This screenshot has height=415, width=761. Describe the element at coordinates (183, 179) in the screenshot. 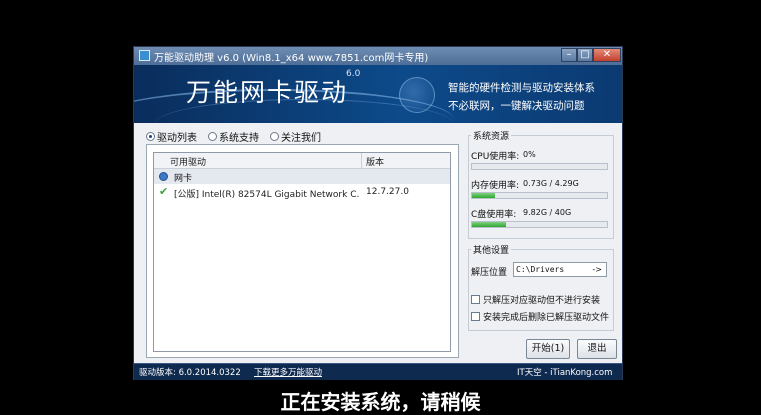

I see `group-label: 网卡` at that location.